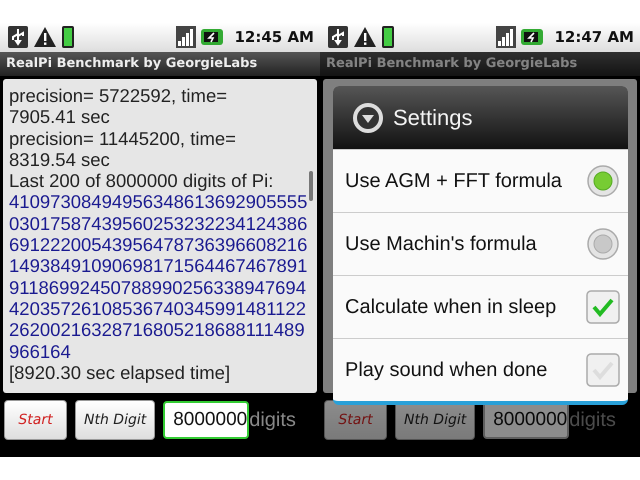 The image size is (640, 480). I want to click on option-label: Play sound when done, so click(446, 370).